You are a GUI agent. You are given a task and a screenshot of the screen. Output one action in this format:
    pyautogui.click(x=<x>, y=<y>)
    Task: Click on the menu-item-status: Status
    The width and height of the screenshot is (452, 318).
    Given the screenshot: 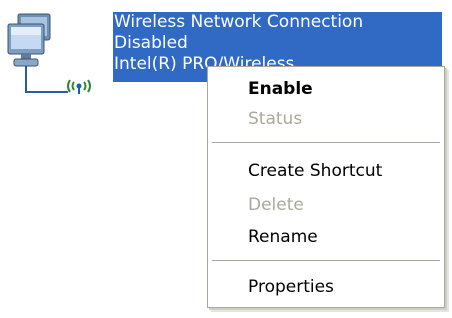 What is the action you would take?
    pyautogui.click(x=275, y=119)
    